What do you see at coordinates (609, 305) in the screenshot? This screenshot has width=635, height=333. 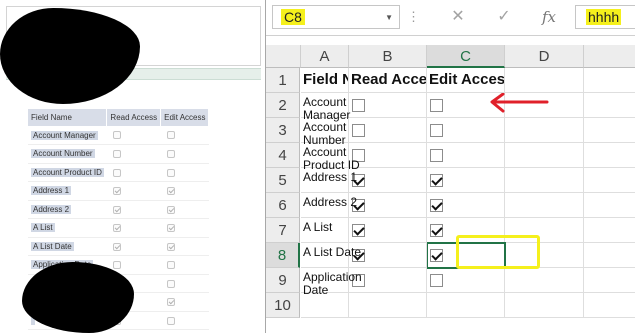 I see `cell-e10` at bounding box center [609, 305].